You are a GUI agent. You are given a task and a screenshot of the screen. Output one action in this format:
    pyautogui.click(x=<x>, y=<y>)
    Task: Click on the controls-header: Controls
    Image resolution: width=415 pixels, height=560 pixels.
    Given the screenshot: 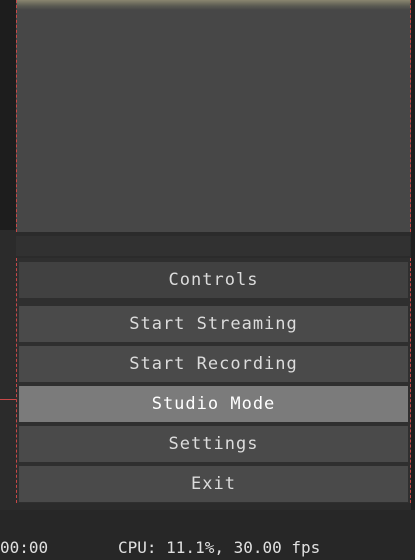 What is the action you would take?
    pyautogui.click(x=213, y=280)
    